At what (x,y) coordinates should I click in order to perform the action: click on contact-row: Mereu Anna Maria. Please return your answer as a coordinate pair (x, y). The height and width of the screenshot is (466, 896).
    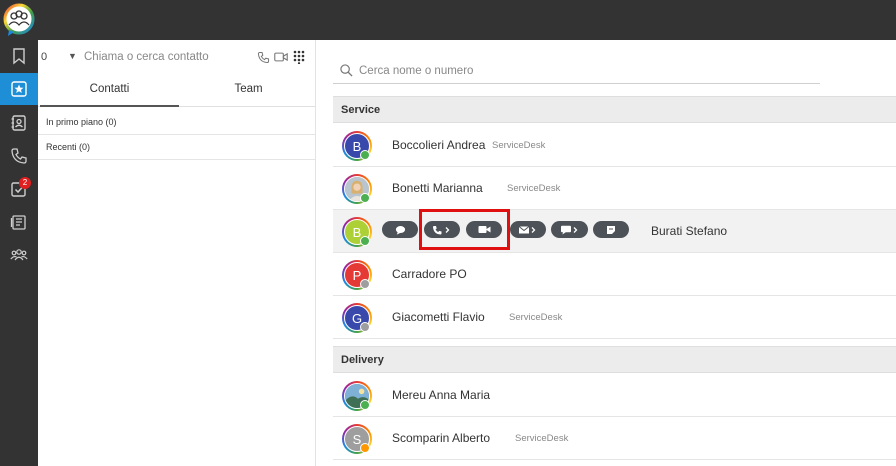
    Looking at the image, I should click on (614, 395).